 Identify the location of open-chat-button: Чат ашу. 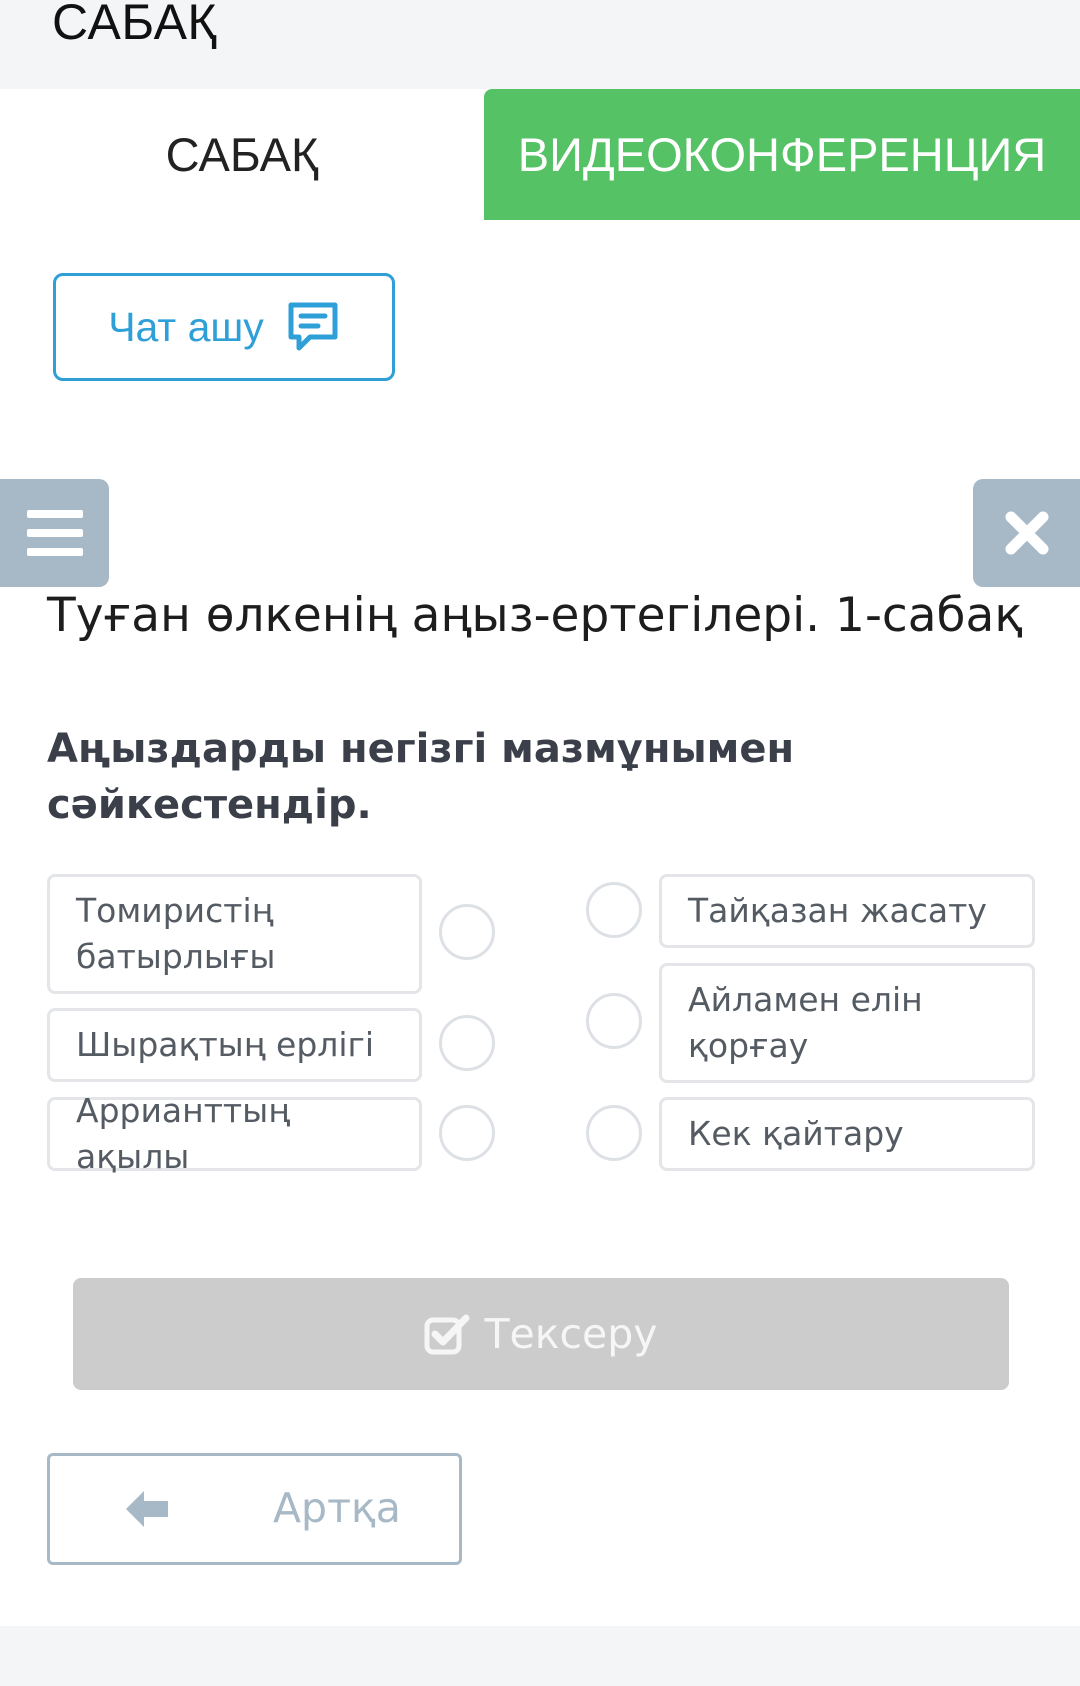
(224, 327).